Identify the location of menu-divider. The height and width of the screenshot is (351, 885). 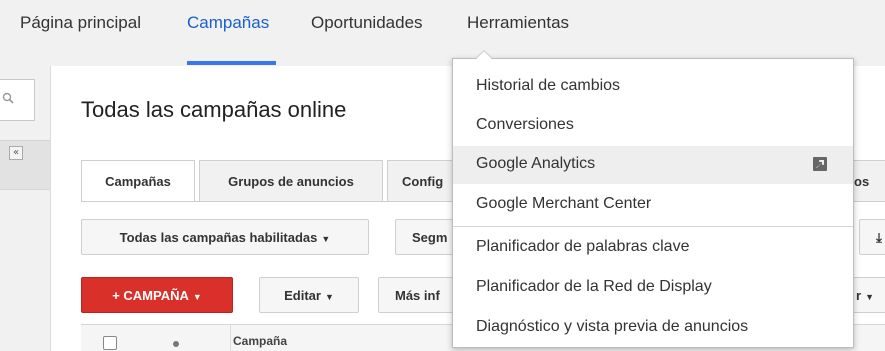
(653, 226).